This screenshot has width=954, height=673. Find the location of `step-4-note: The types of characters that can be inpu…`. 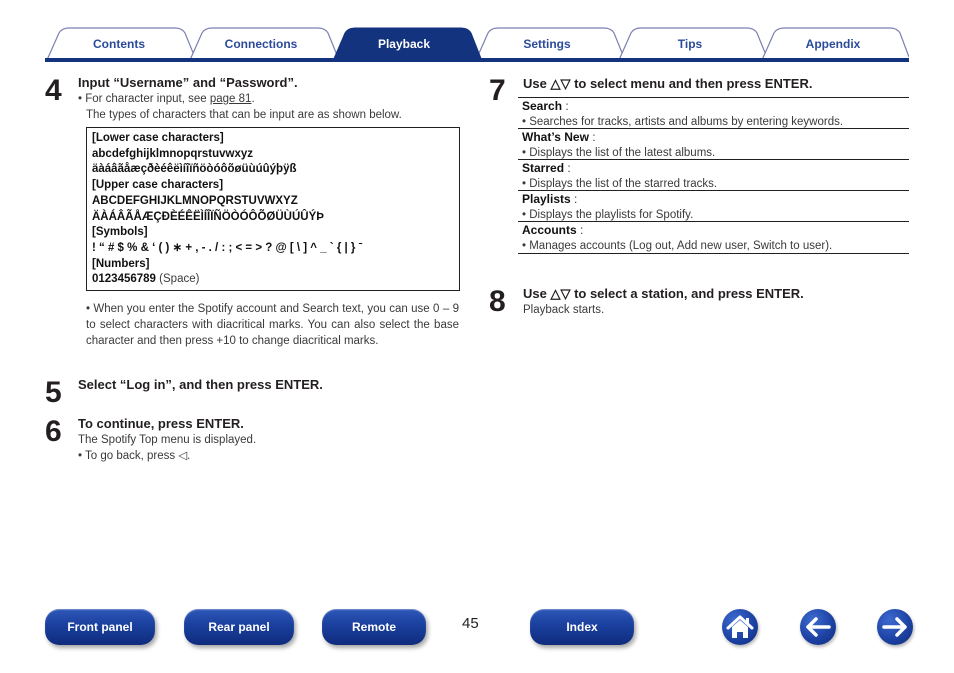

step-4-note: The types of characters that can be inpu… is located at coordinates (244, 115).